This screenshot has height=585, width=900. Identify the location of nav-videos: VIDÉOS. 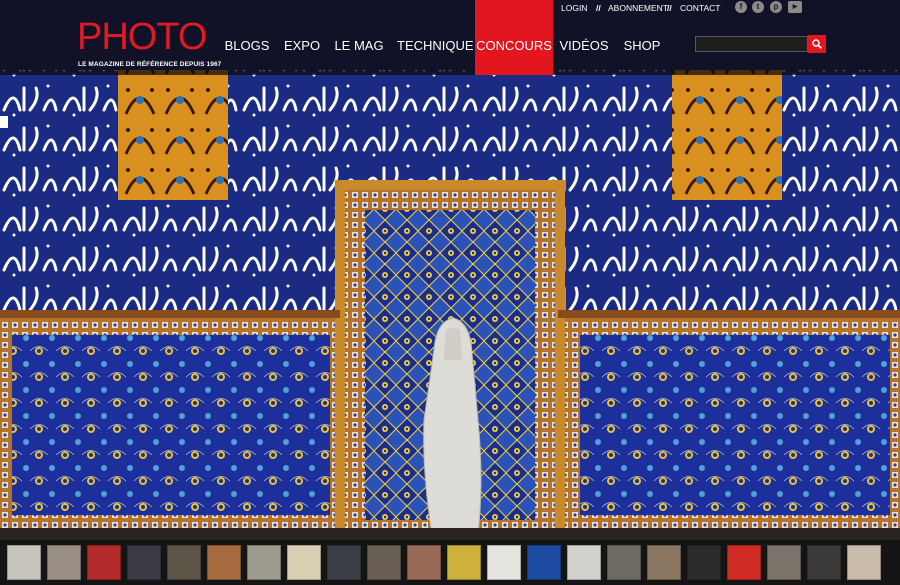
(584, 46).